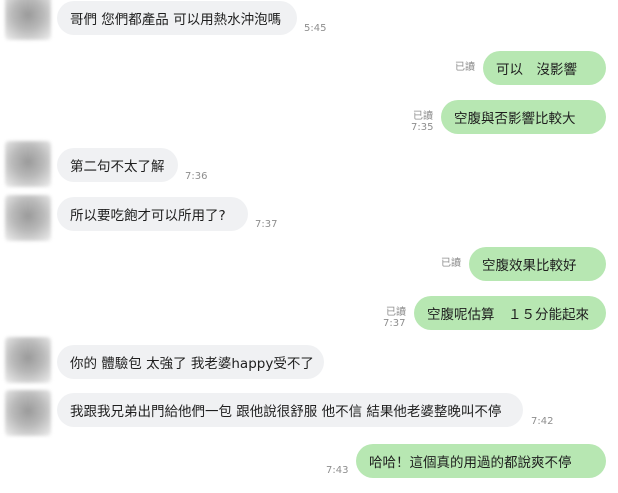  What do you see at coordinates (152, 214) in the screenshot?
I see `message-bubble: 所以要吃飽才可以所用了?` at bounding box center [152, 214].